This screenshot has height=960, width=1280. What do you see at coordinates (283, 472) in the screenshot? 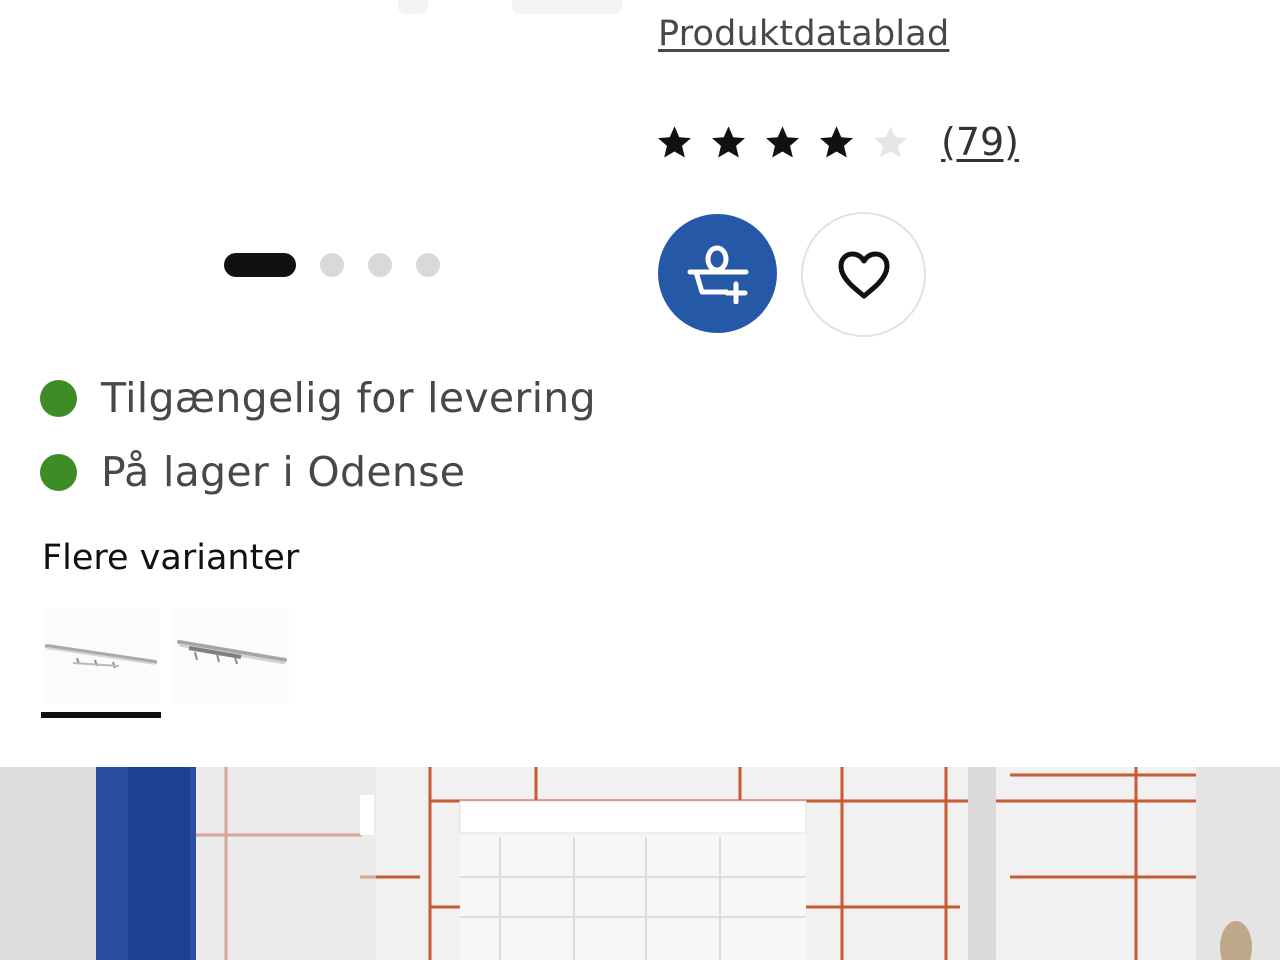
I see `availability-text: På lager i Odense` at bounding box center [283, 472].